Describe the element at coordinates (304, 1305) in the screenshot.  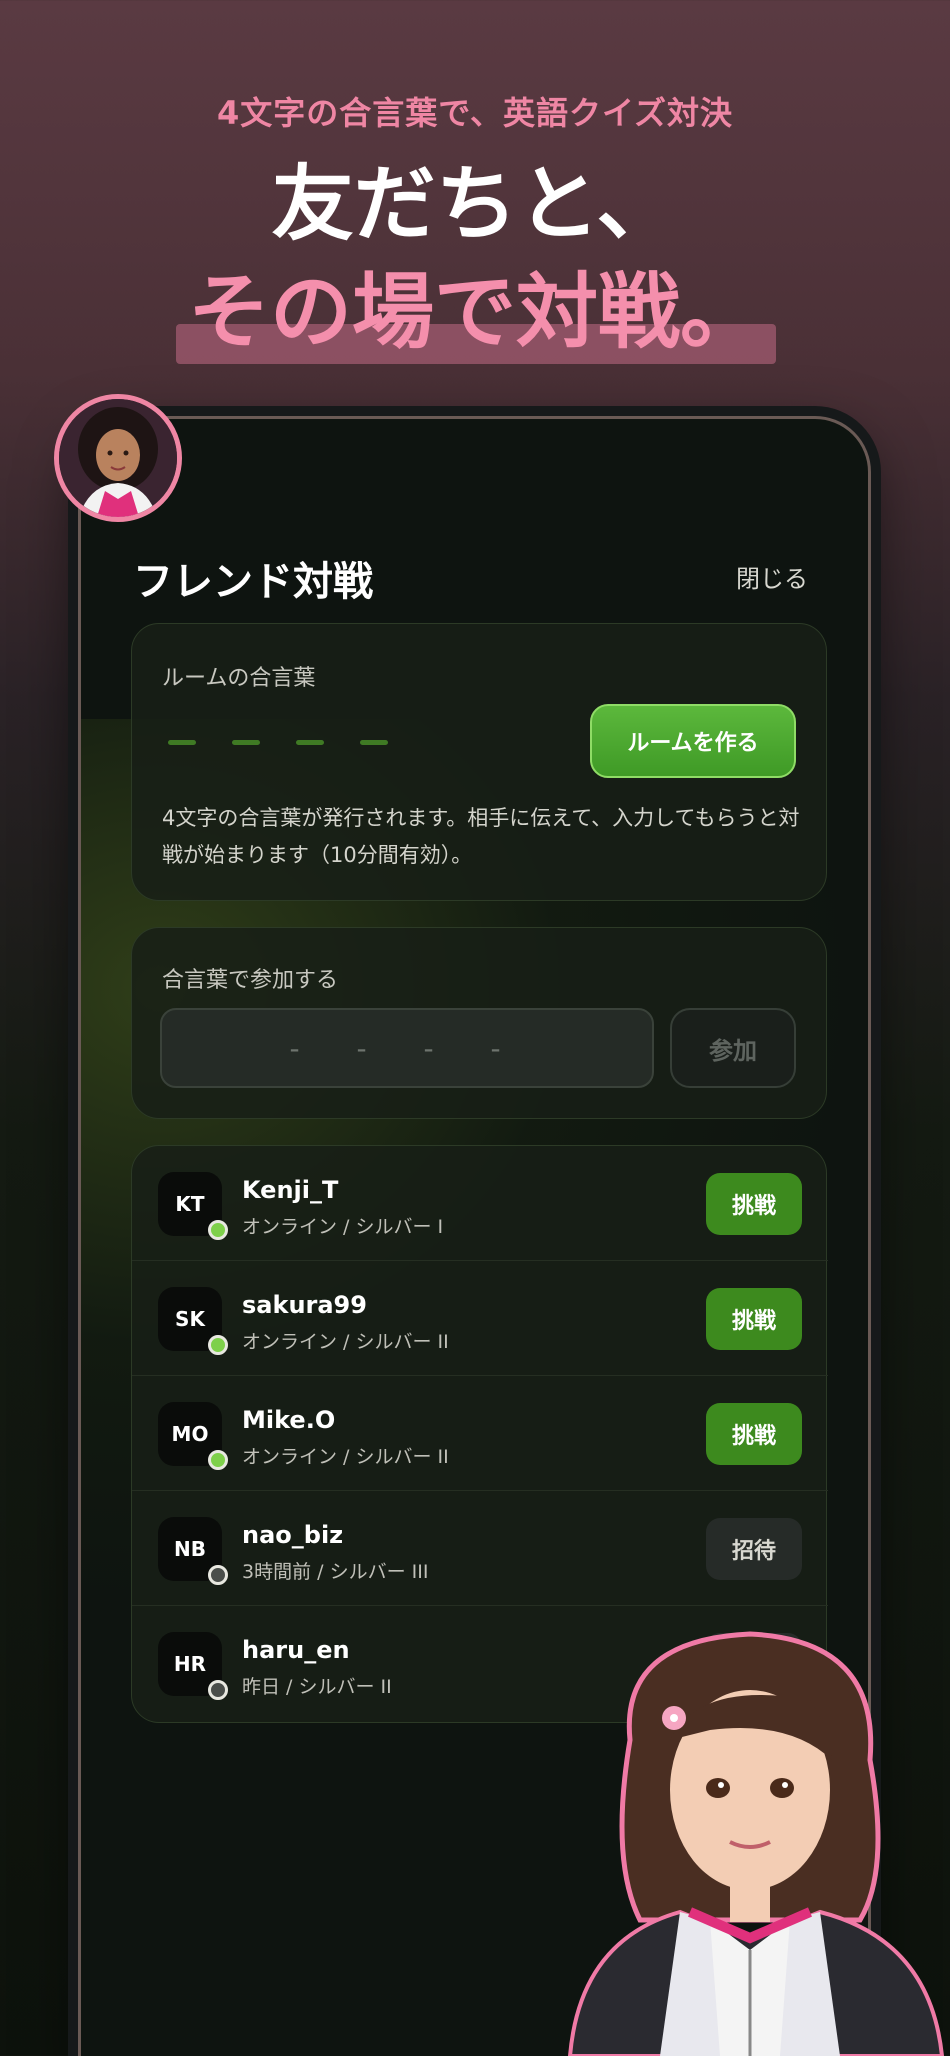
I see `friend-name: sakura99` at that location.